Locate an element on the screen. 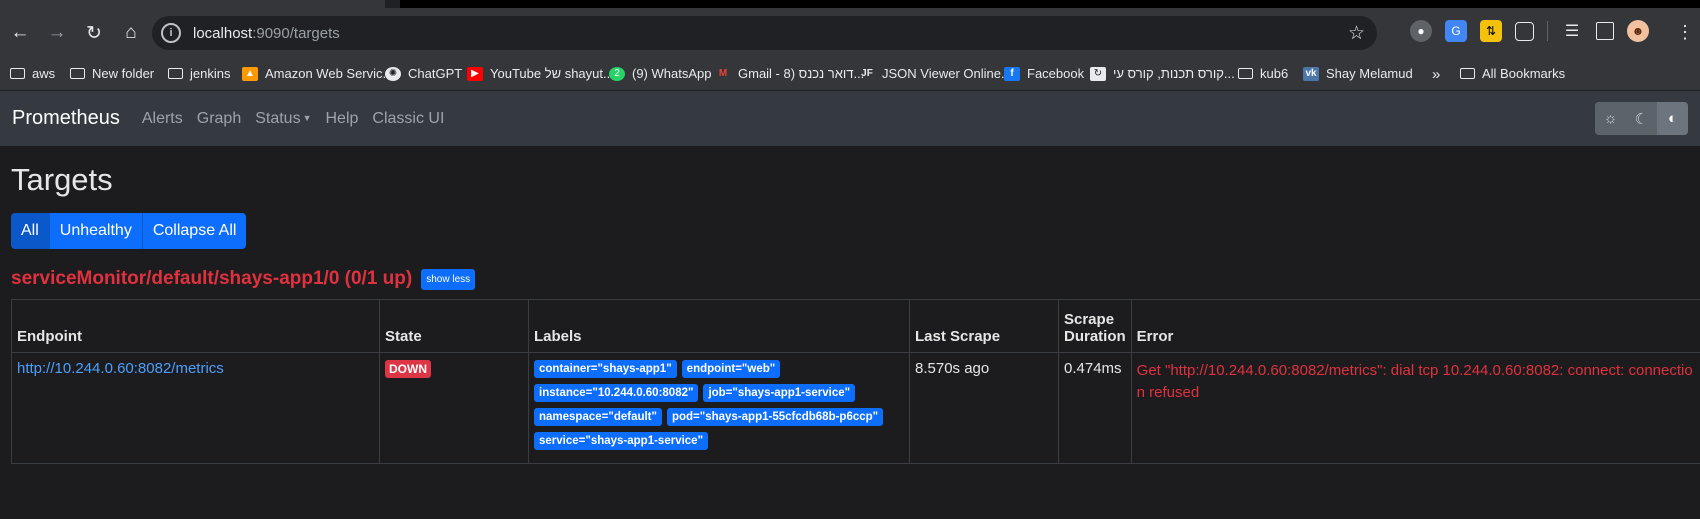  facebook-icon: f is located at coordinates (1012, 73).